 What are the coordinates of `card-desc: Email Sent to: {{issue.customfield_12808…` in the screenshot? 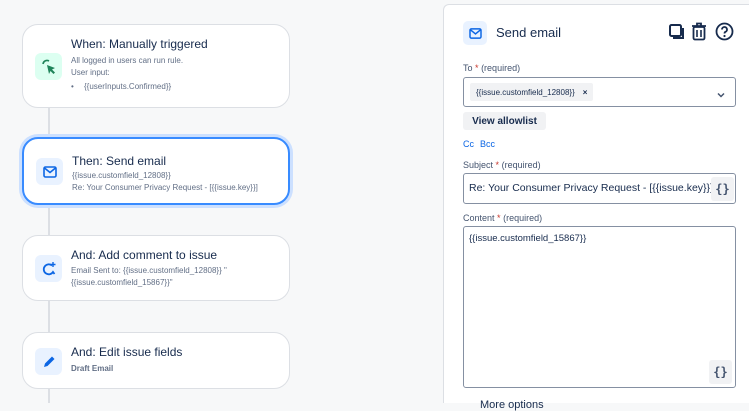 It's located at (149, 270).